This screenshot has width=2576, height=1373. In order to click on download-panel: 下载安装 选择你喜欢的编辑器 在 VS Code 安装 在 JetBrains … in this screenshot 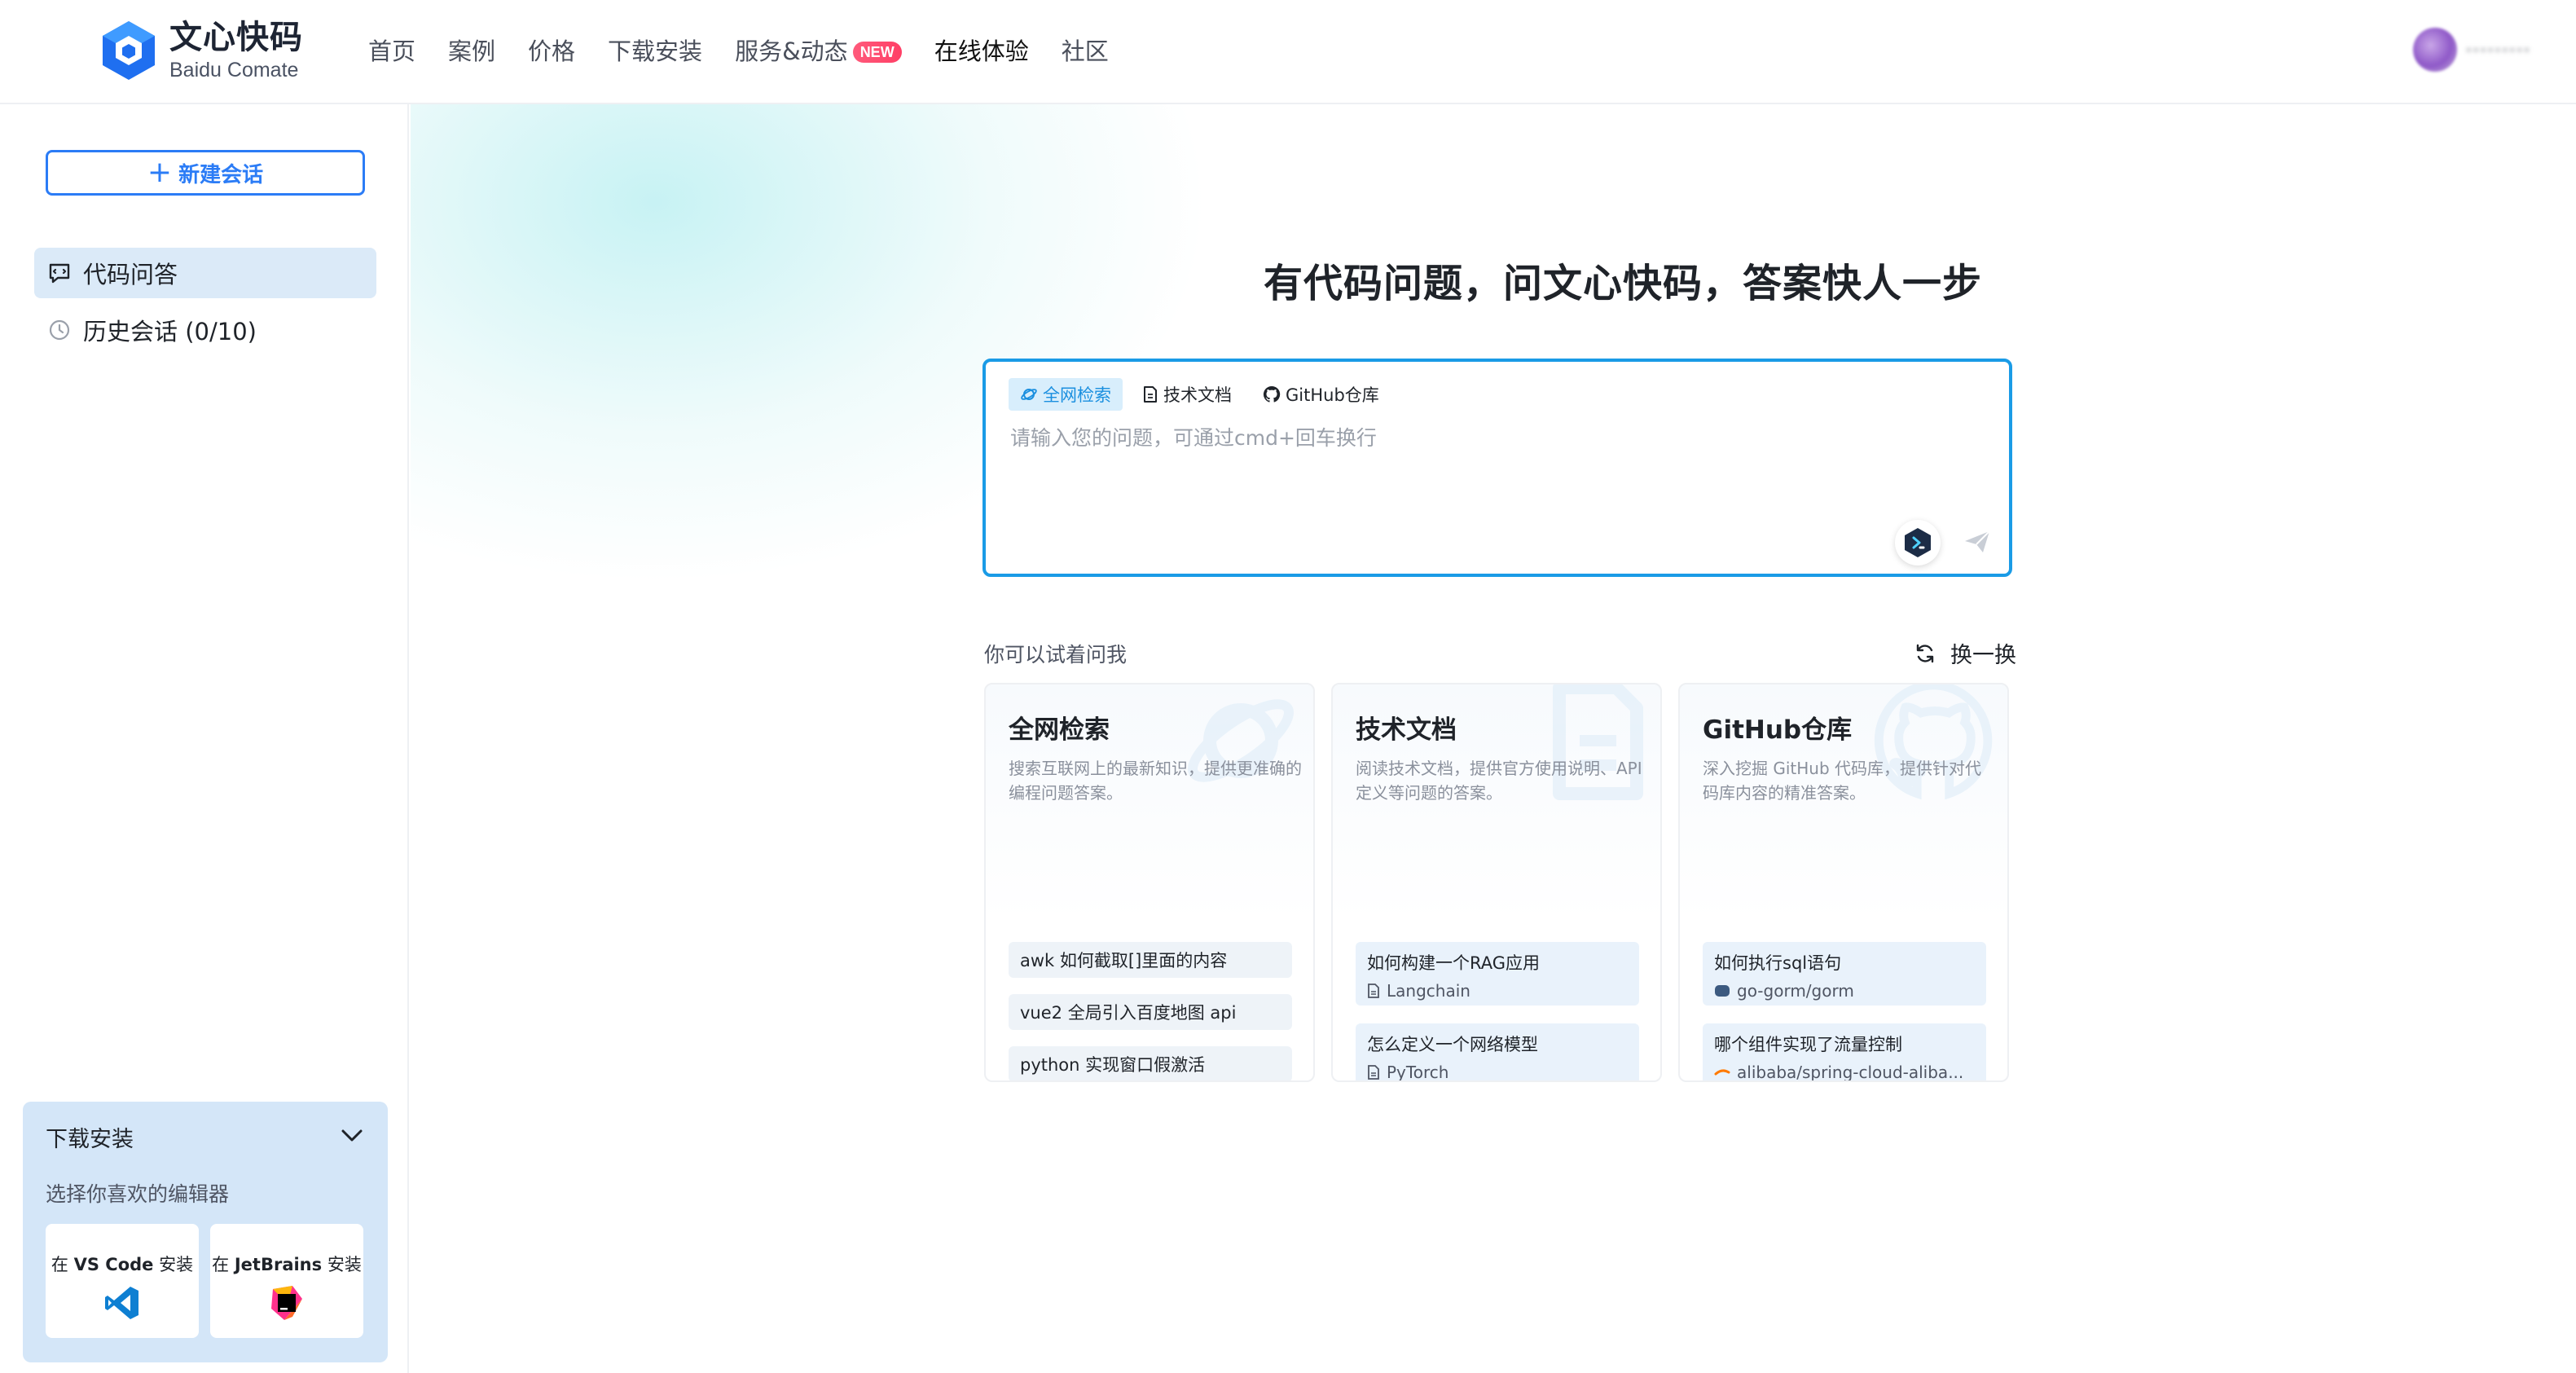, I will do `click(205, 1232)`.